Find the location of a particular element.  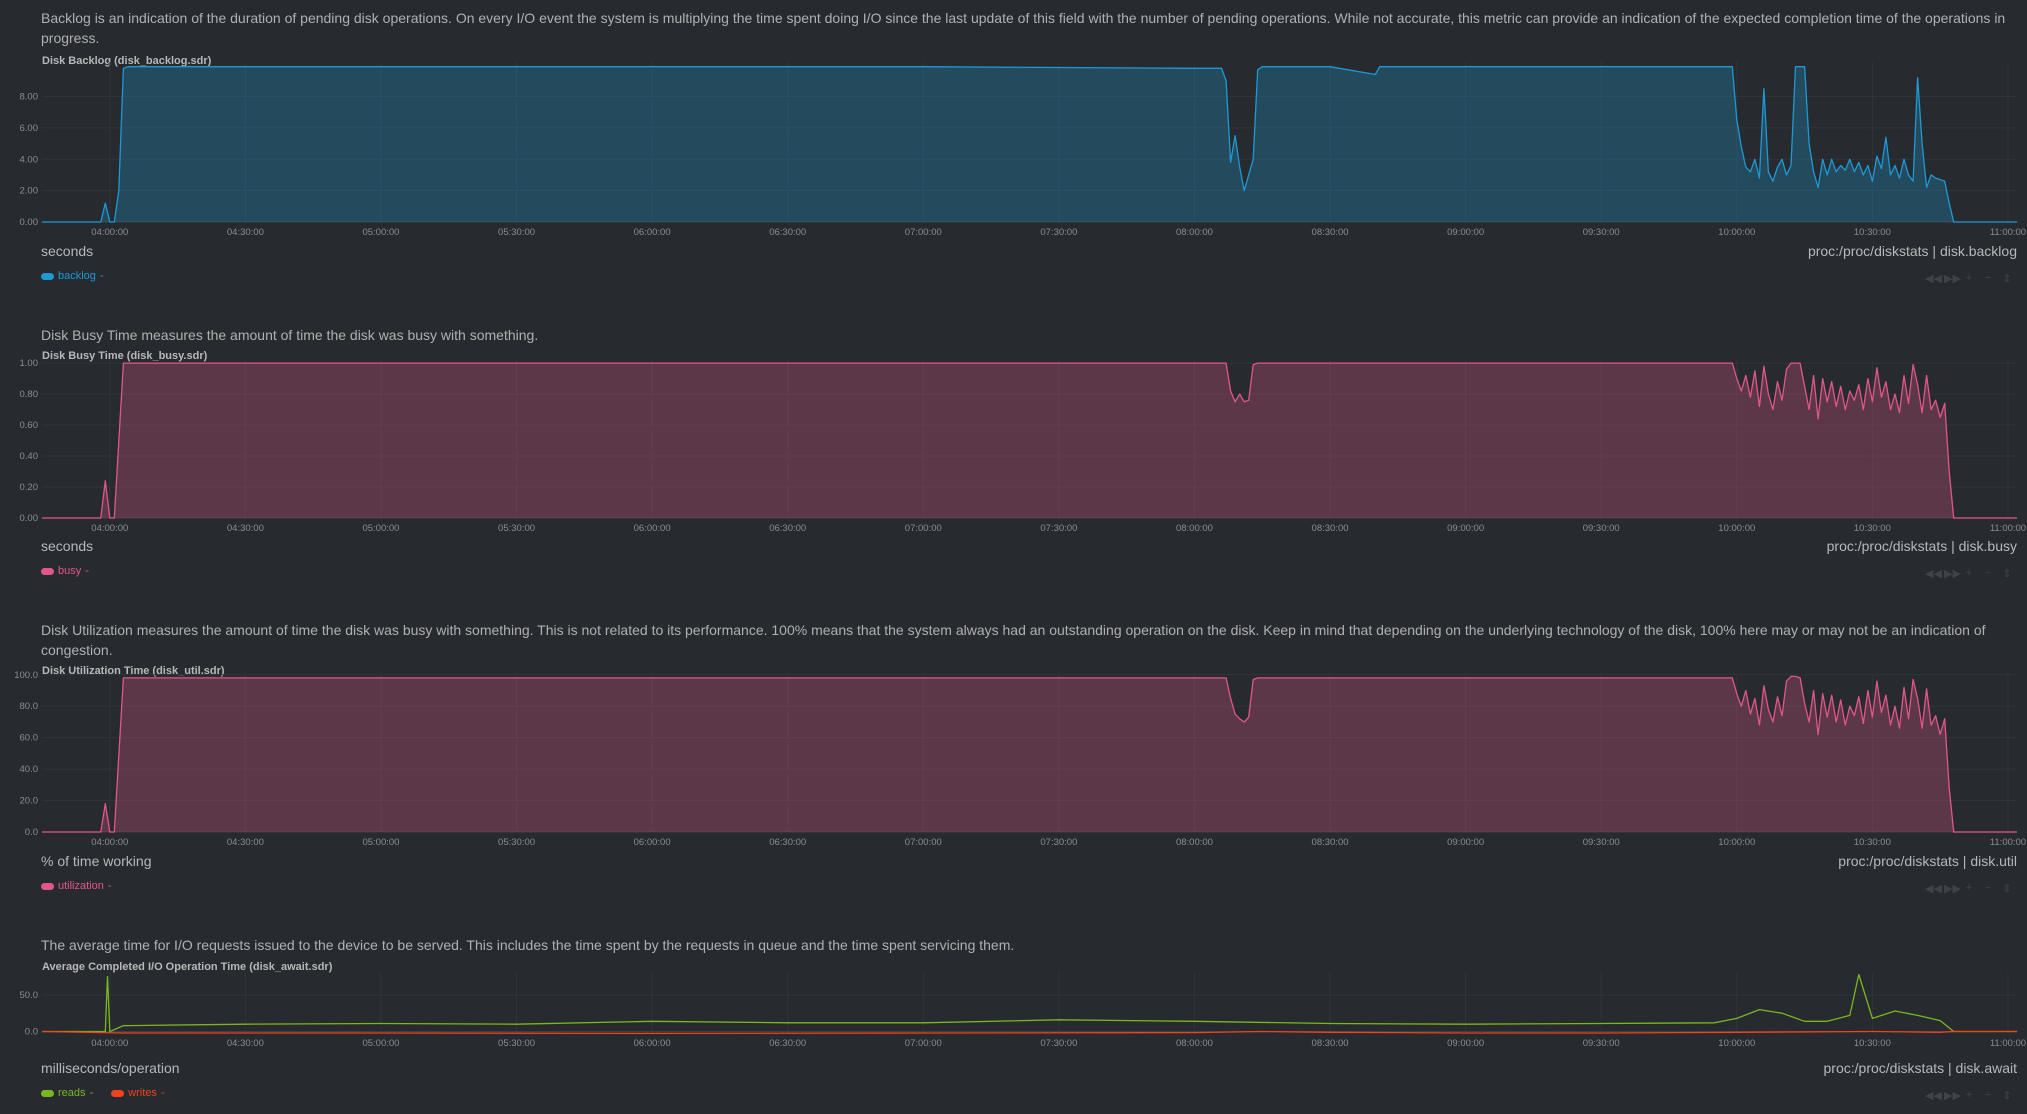

legend-item-utilization: utilization - is located at coordinates (76, 886).